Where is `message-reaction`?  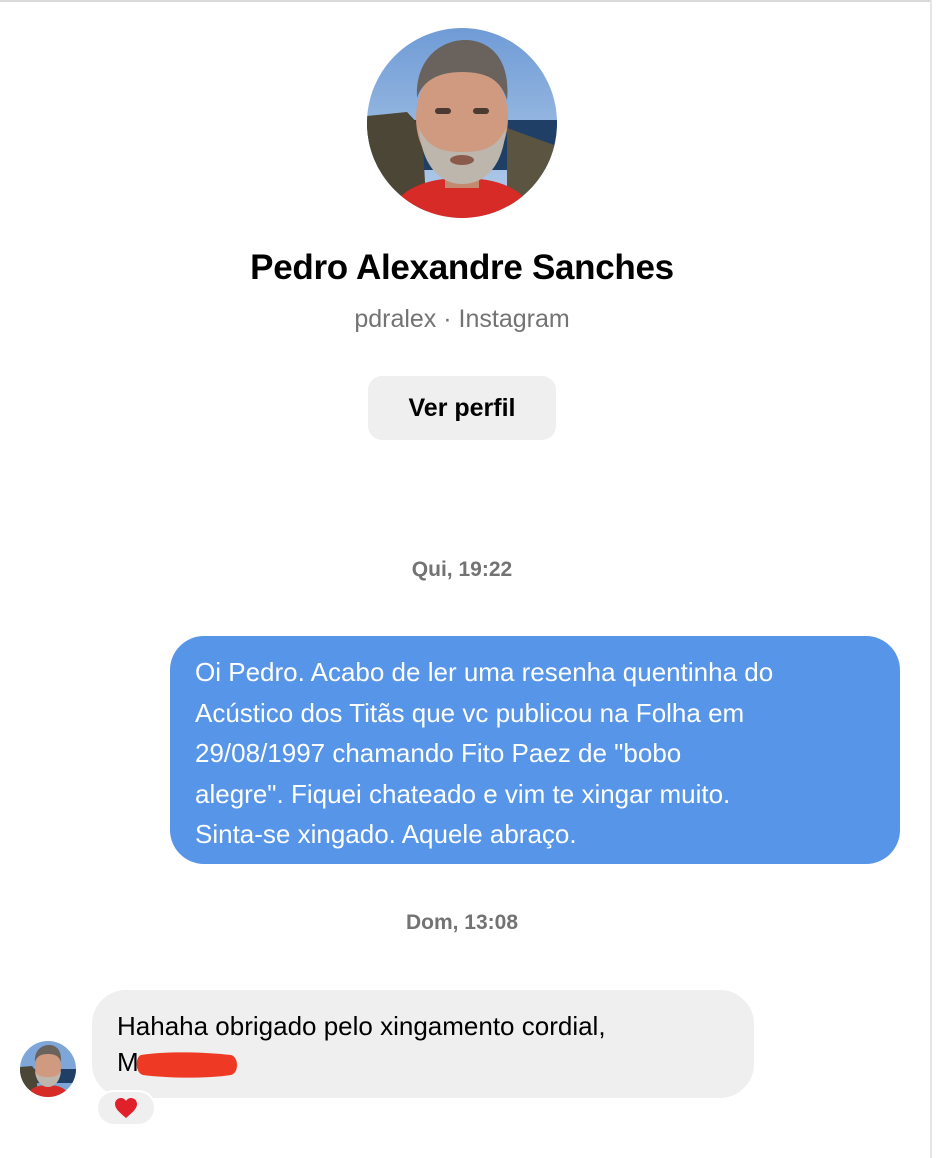
message-reaction is located at coordinates (126, 1108).